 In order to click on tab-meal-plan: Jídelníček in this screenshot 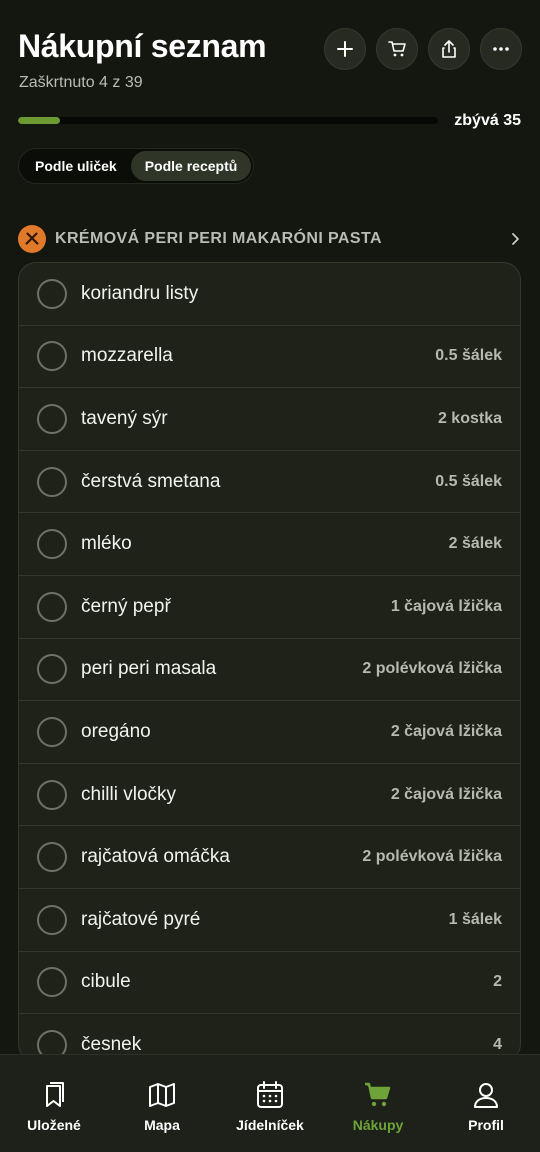, I will do `click(270, 1103)`.